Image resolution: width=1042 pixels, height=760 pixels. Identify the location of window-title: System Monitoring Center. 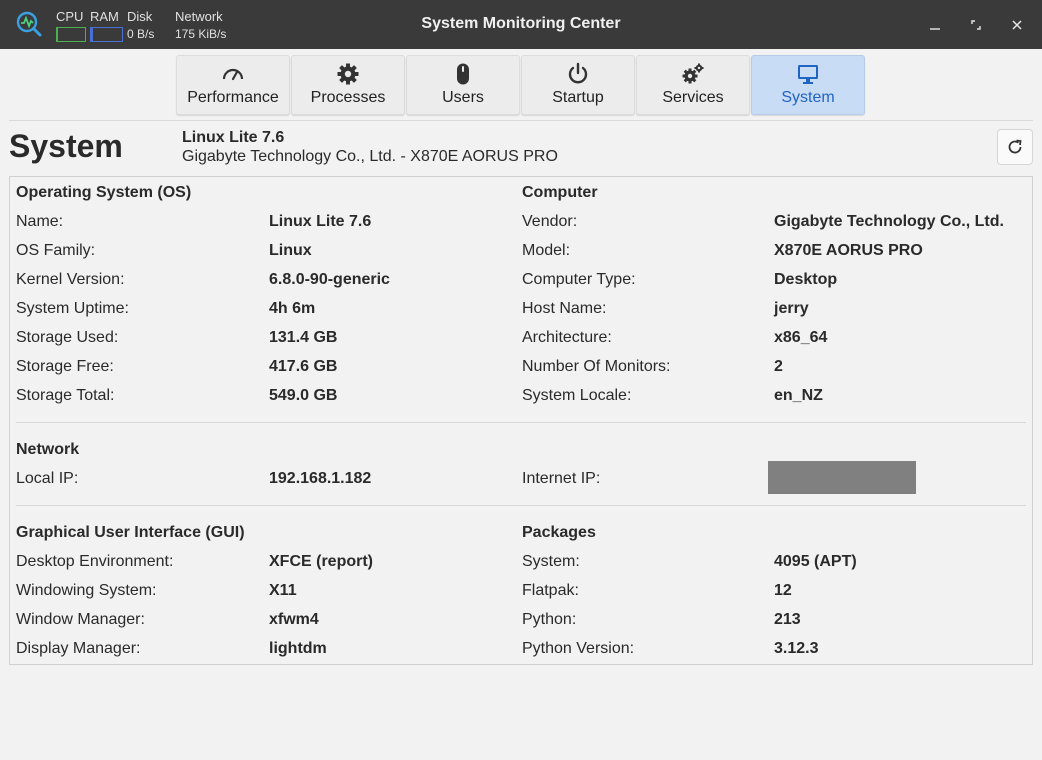
(521, 23).